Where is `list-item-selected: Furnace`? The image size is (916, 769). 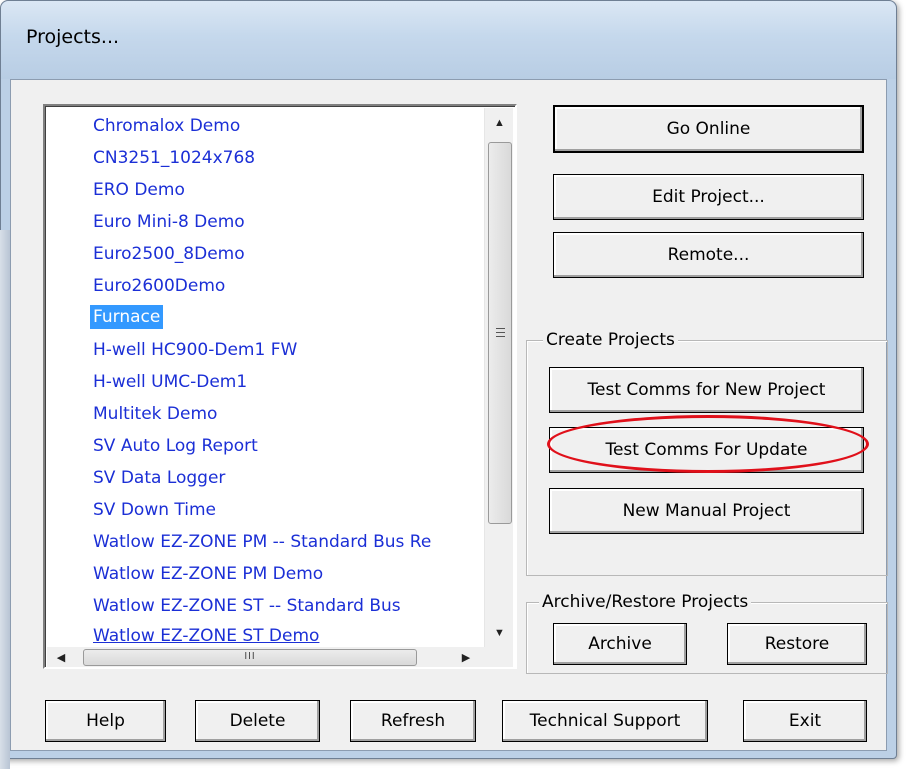 list-item-selected: Furnace is located at coordinates (127, 317).